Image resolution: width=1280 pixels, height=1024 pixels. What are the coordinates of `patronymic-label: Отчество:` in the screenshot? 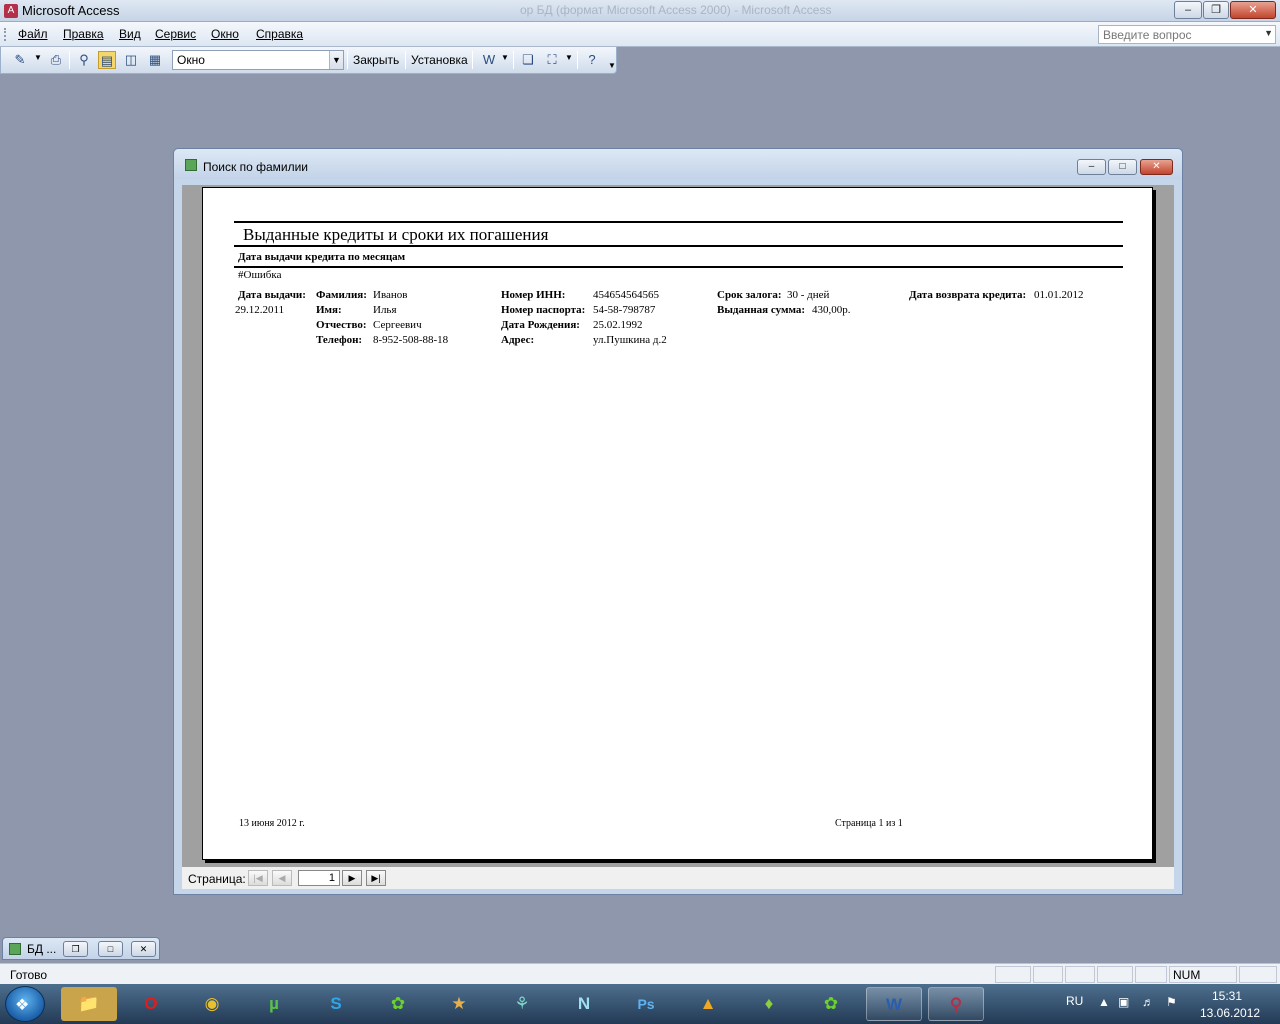 It's located at (341, 325).